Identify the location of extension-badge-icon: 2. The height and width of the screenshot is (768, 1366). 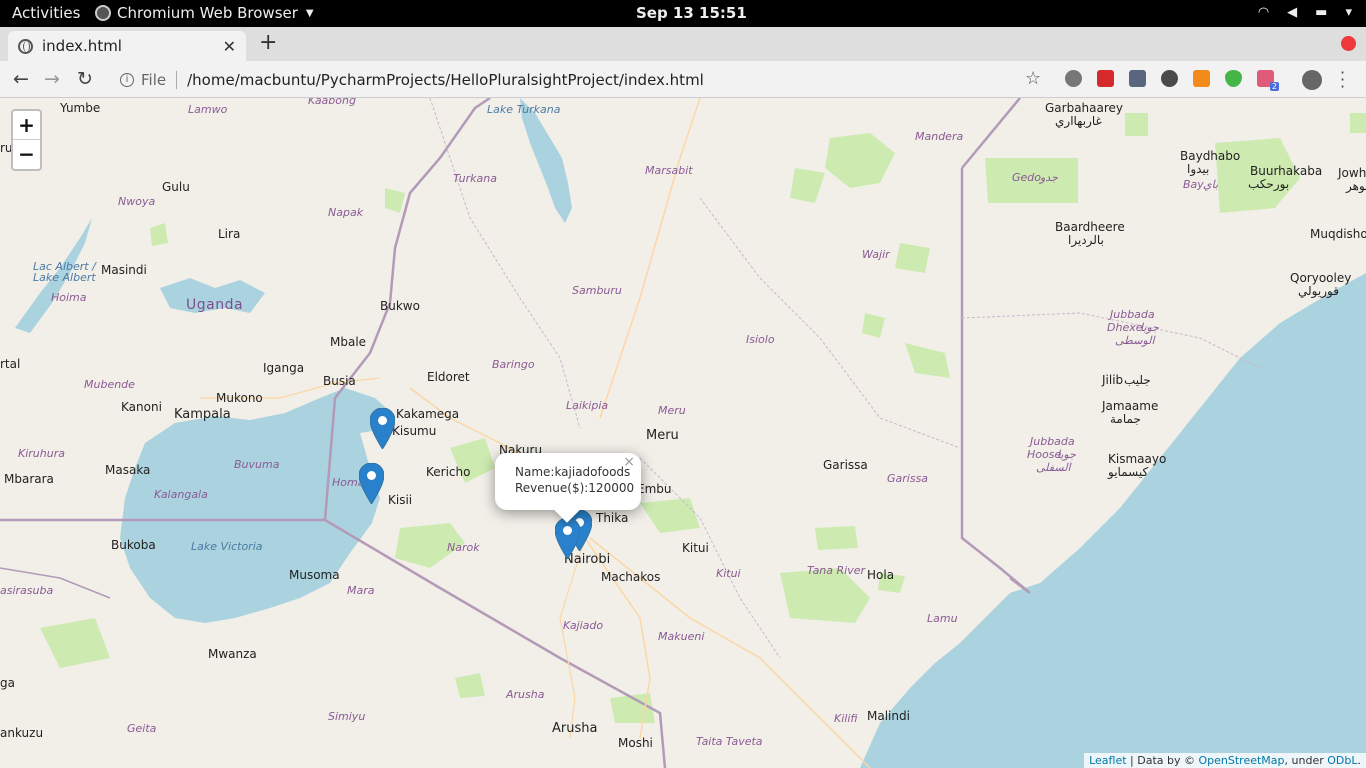
(1268, 80).